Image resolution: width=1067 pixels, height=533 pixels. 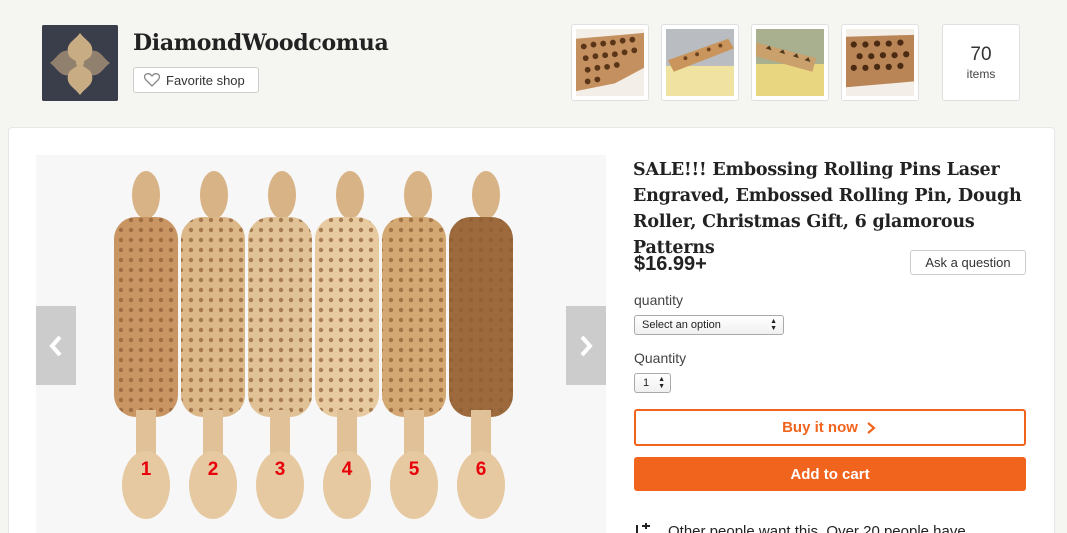 I want to click on add-to-cart-button: Add to cart, so click(x=830, y=474).